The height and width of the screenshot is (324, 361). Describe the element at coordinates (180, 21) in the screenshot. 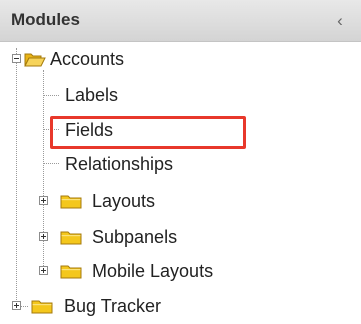

I see `panel-header: Modules ‹` at that location.